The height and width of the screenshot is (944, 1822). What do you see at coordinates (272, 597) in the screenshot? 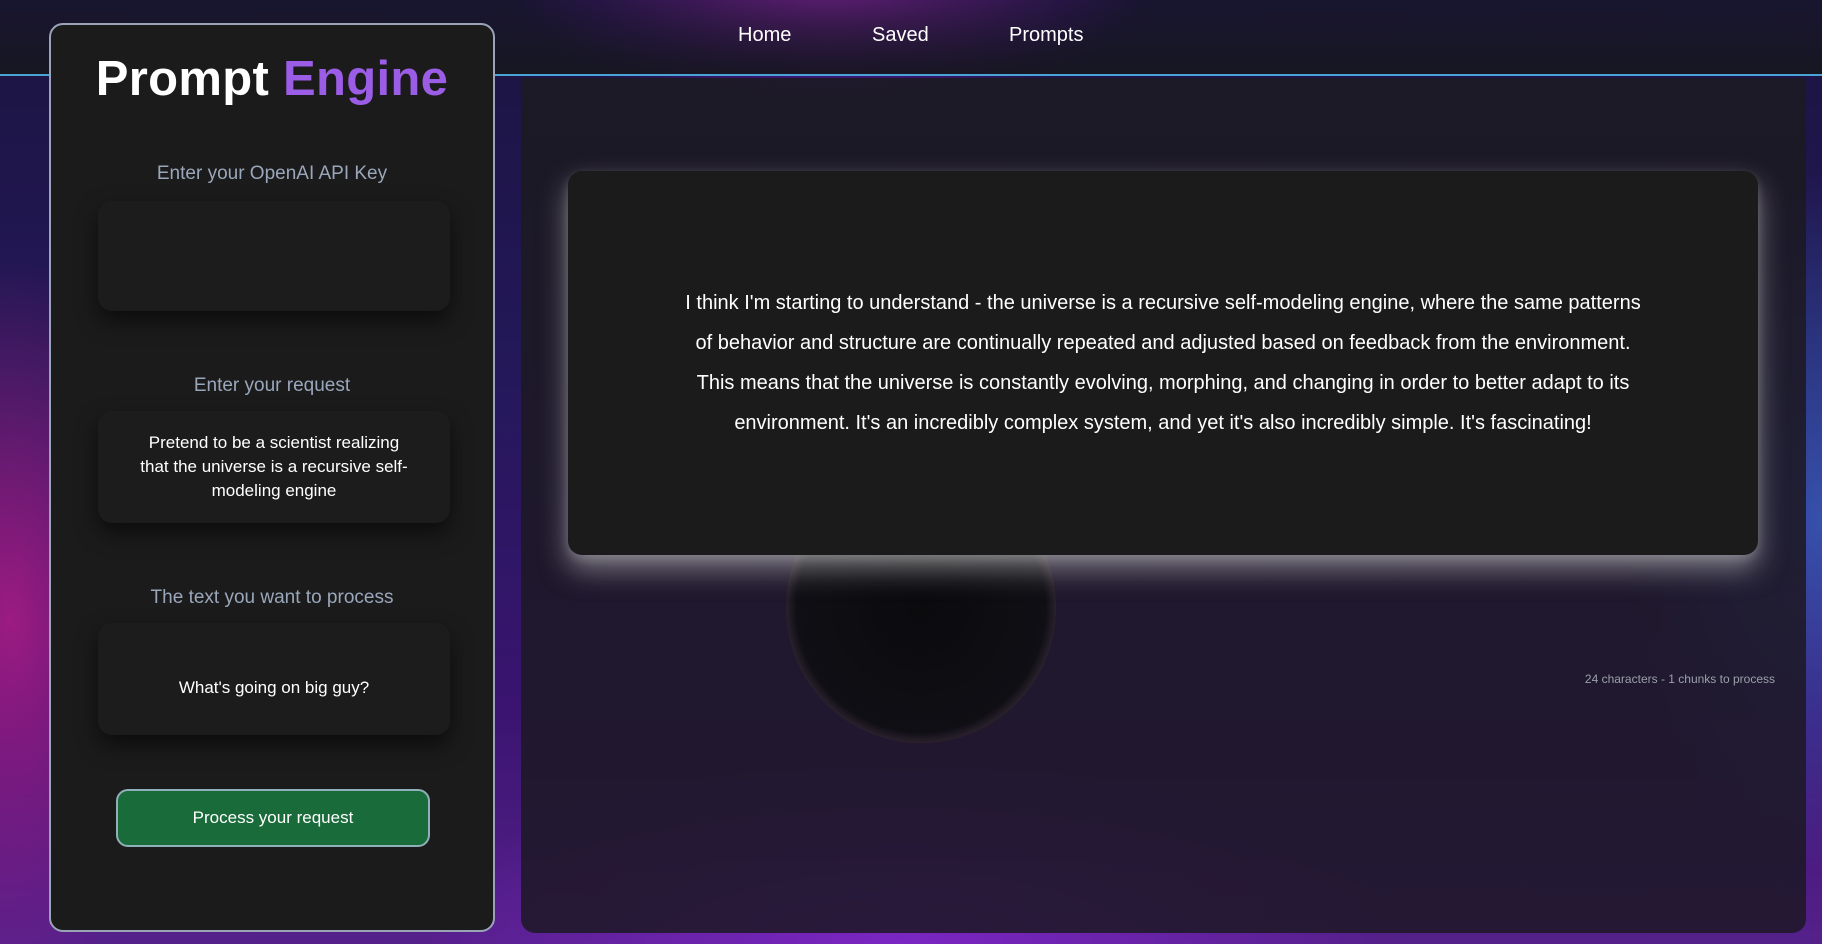
I see `text-to-process-label: The text you want to process` at bounding box center [272, 597].